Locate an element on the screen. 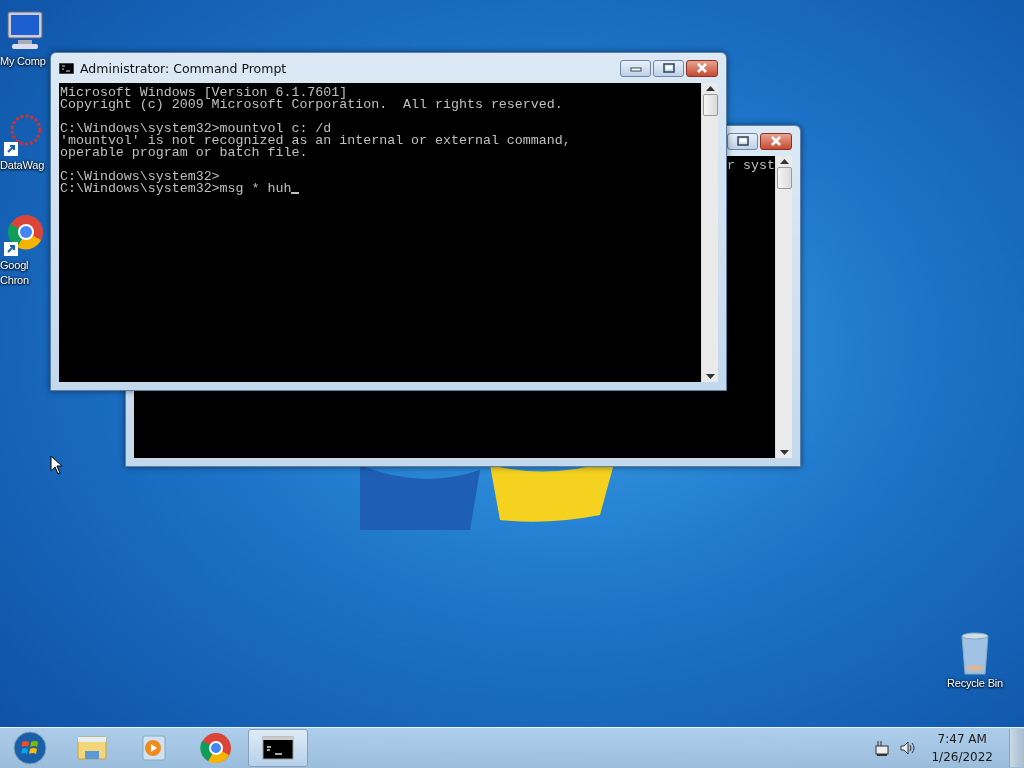 The image size is (1024, 768). clock-date: 1/26/2022 is located at coordinates (962, 757).